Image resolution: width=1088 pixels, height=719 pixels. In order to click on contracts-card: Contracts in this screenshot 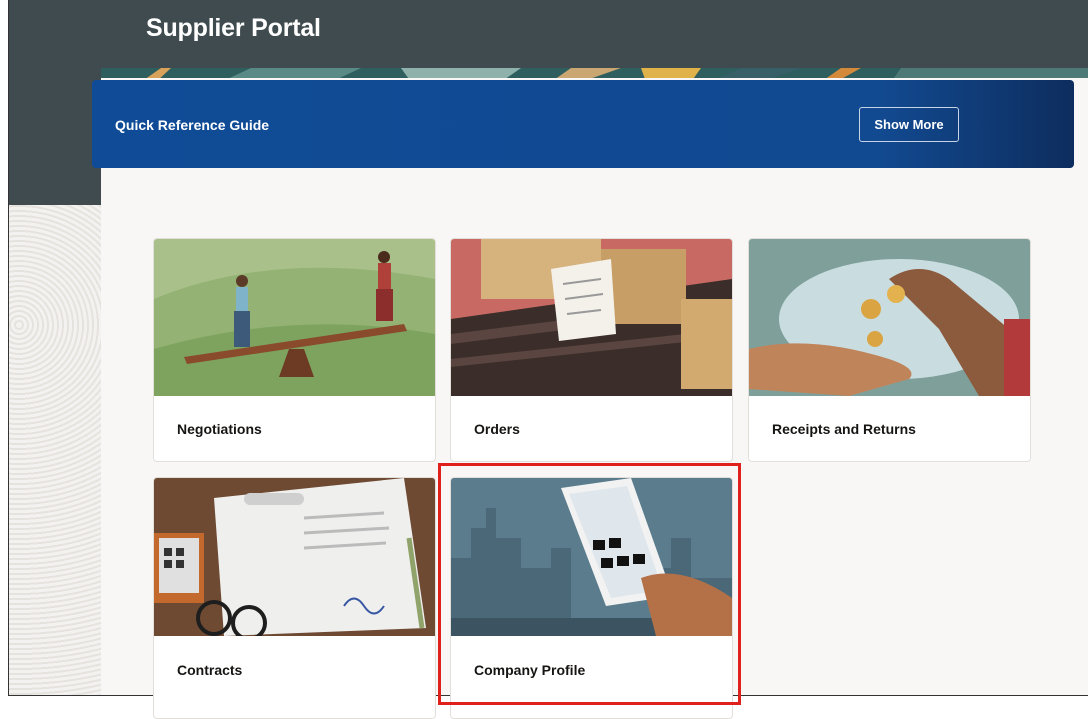, I will do `click(294, 598)`.